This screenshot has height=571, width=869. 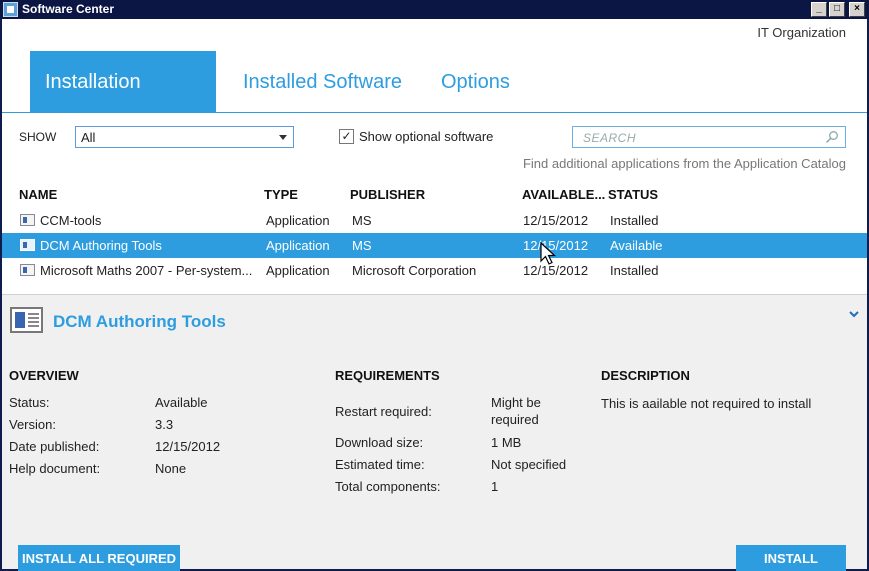 What do you see at coordinates (548, 253) in the screenshot?
I see `mouse-cursor-icon` at bounding box center [548, 253].